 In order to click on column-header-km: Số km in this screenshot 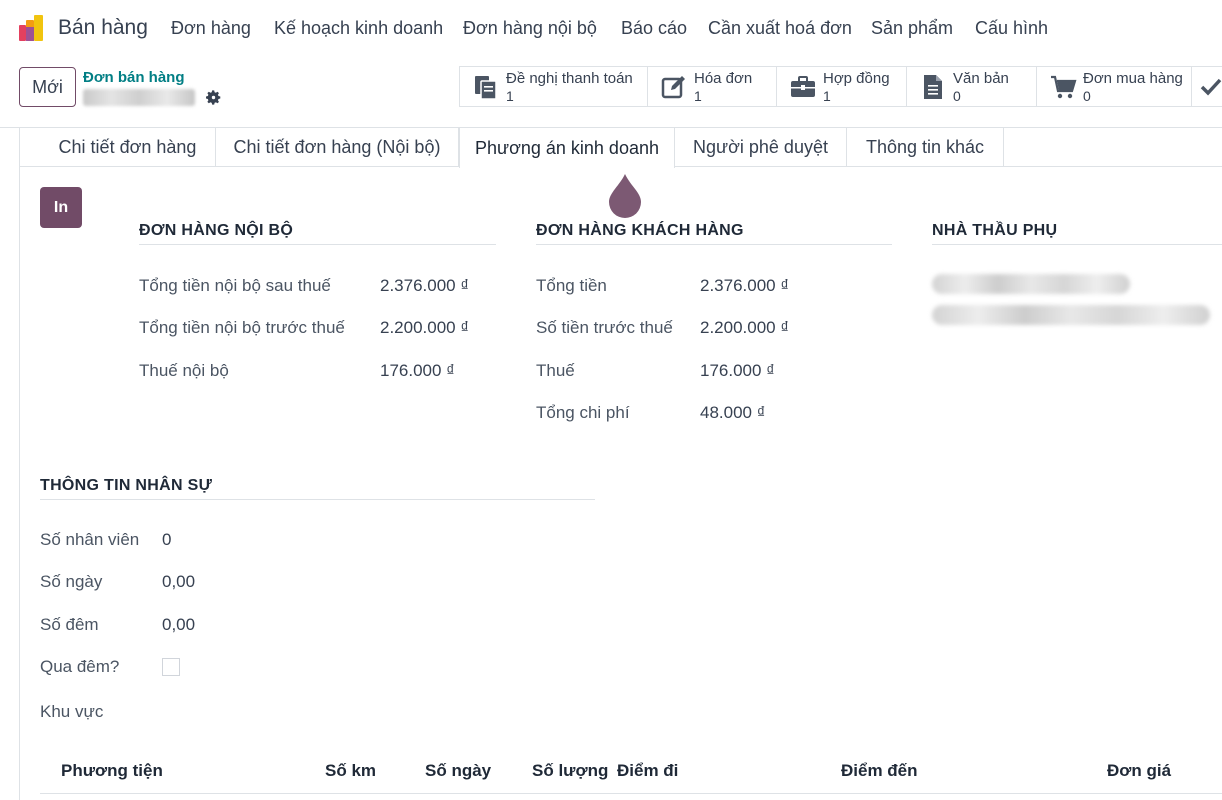, I will do `click(350, 771)`.